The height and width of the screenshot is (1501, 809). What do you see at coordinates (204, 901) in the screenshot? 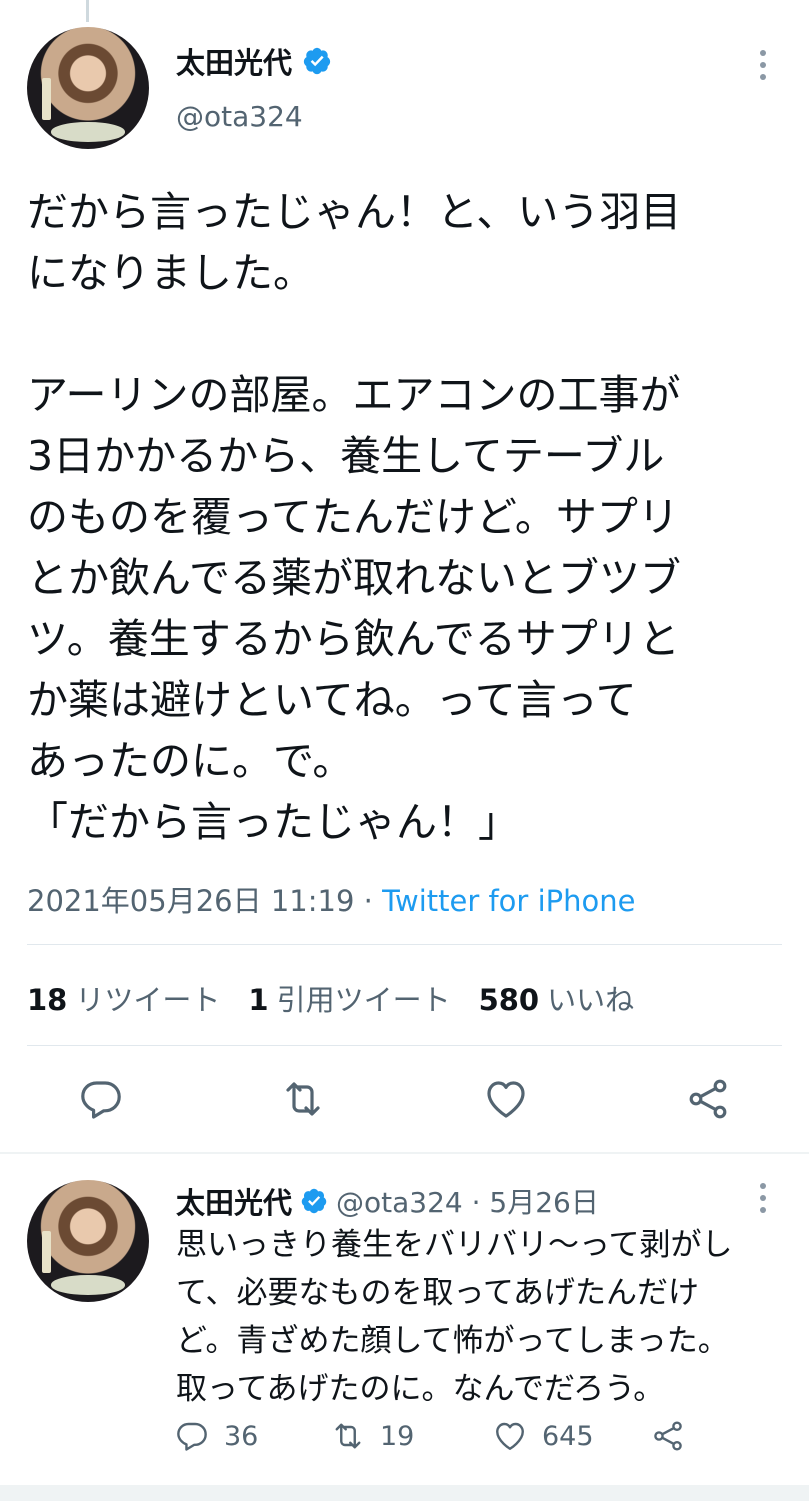
I see `tweet-timestamp: 2021年05月26日 11:19 ·` at bounding box center [204, 901].